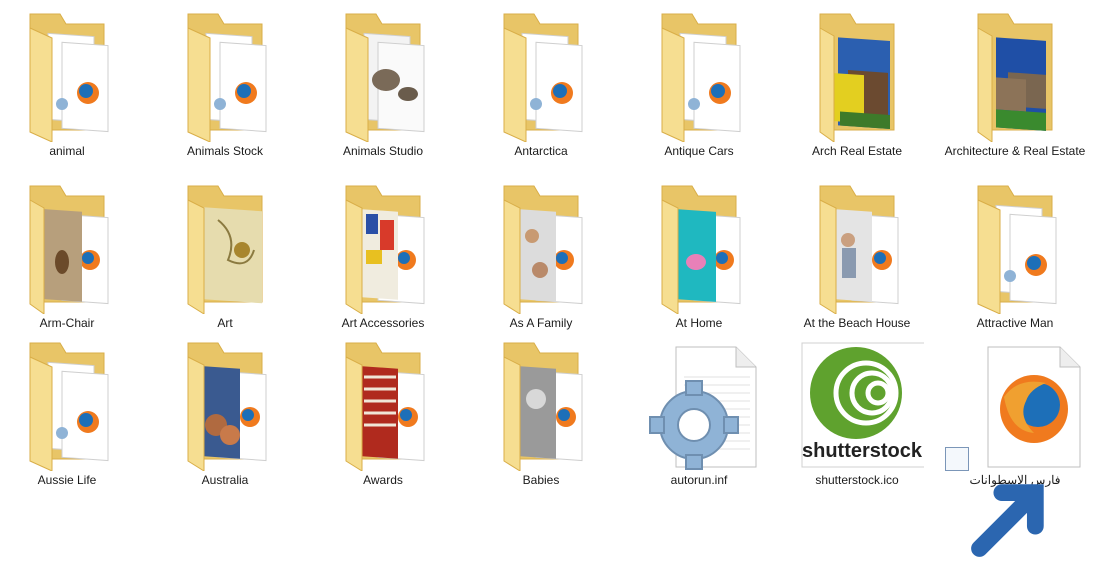 The height and width of the screenshot is (582, 1105). I want to click on gear-document-icon, so click(699, 404).